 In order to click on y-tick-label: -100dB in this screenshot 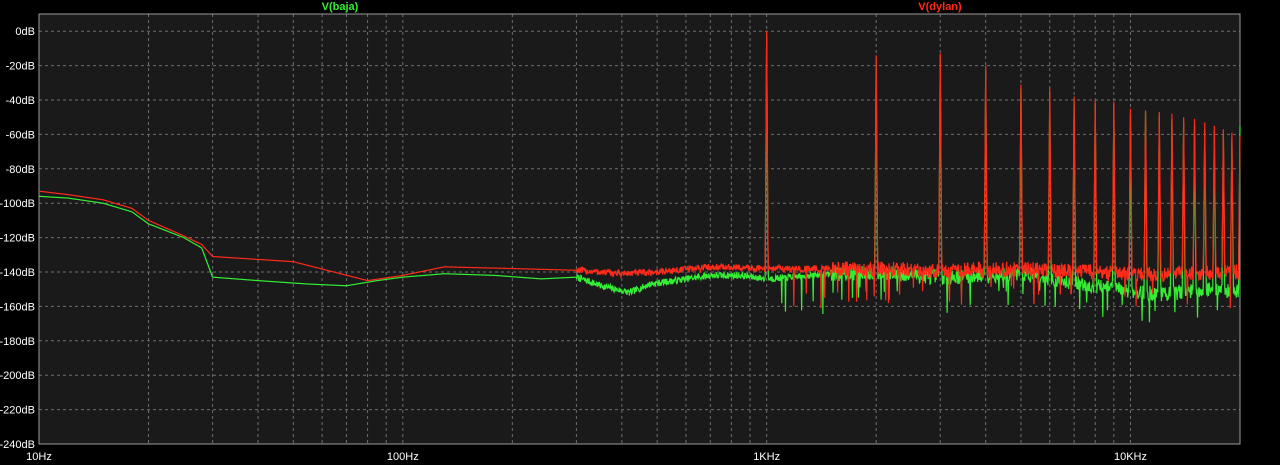, I will do `click(17, 204)`.